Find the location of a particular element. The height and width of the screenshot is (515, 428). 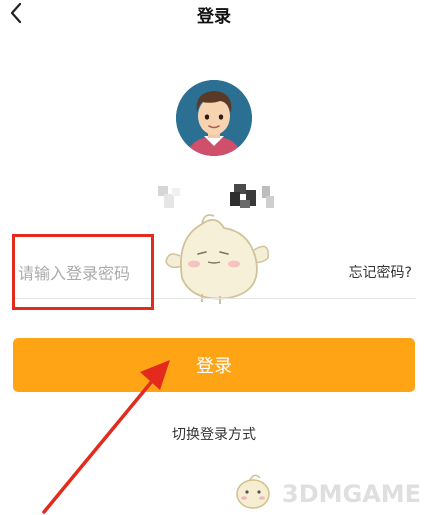

forgot-password-link: 忘记密码? is located at coordinates (380, 272).